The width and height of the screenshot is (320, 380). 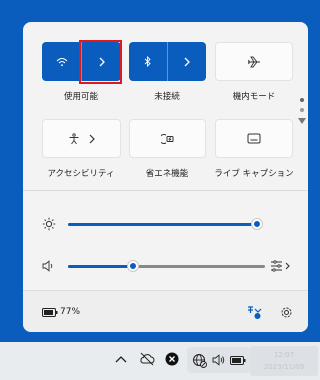 What do you see at coordinates (147, 359) in the screenshot?
I see `cloud-offline-icon` at bounding box center [147, 359].